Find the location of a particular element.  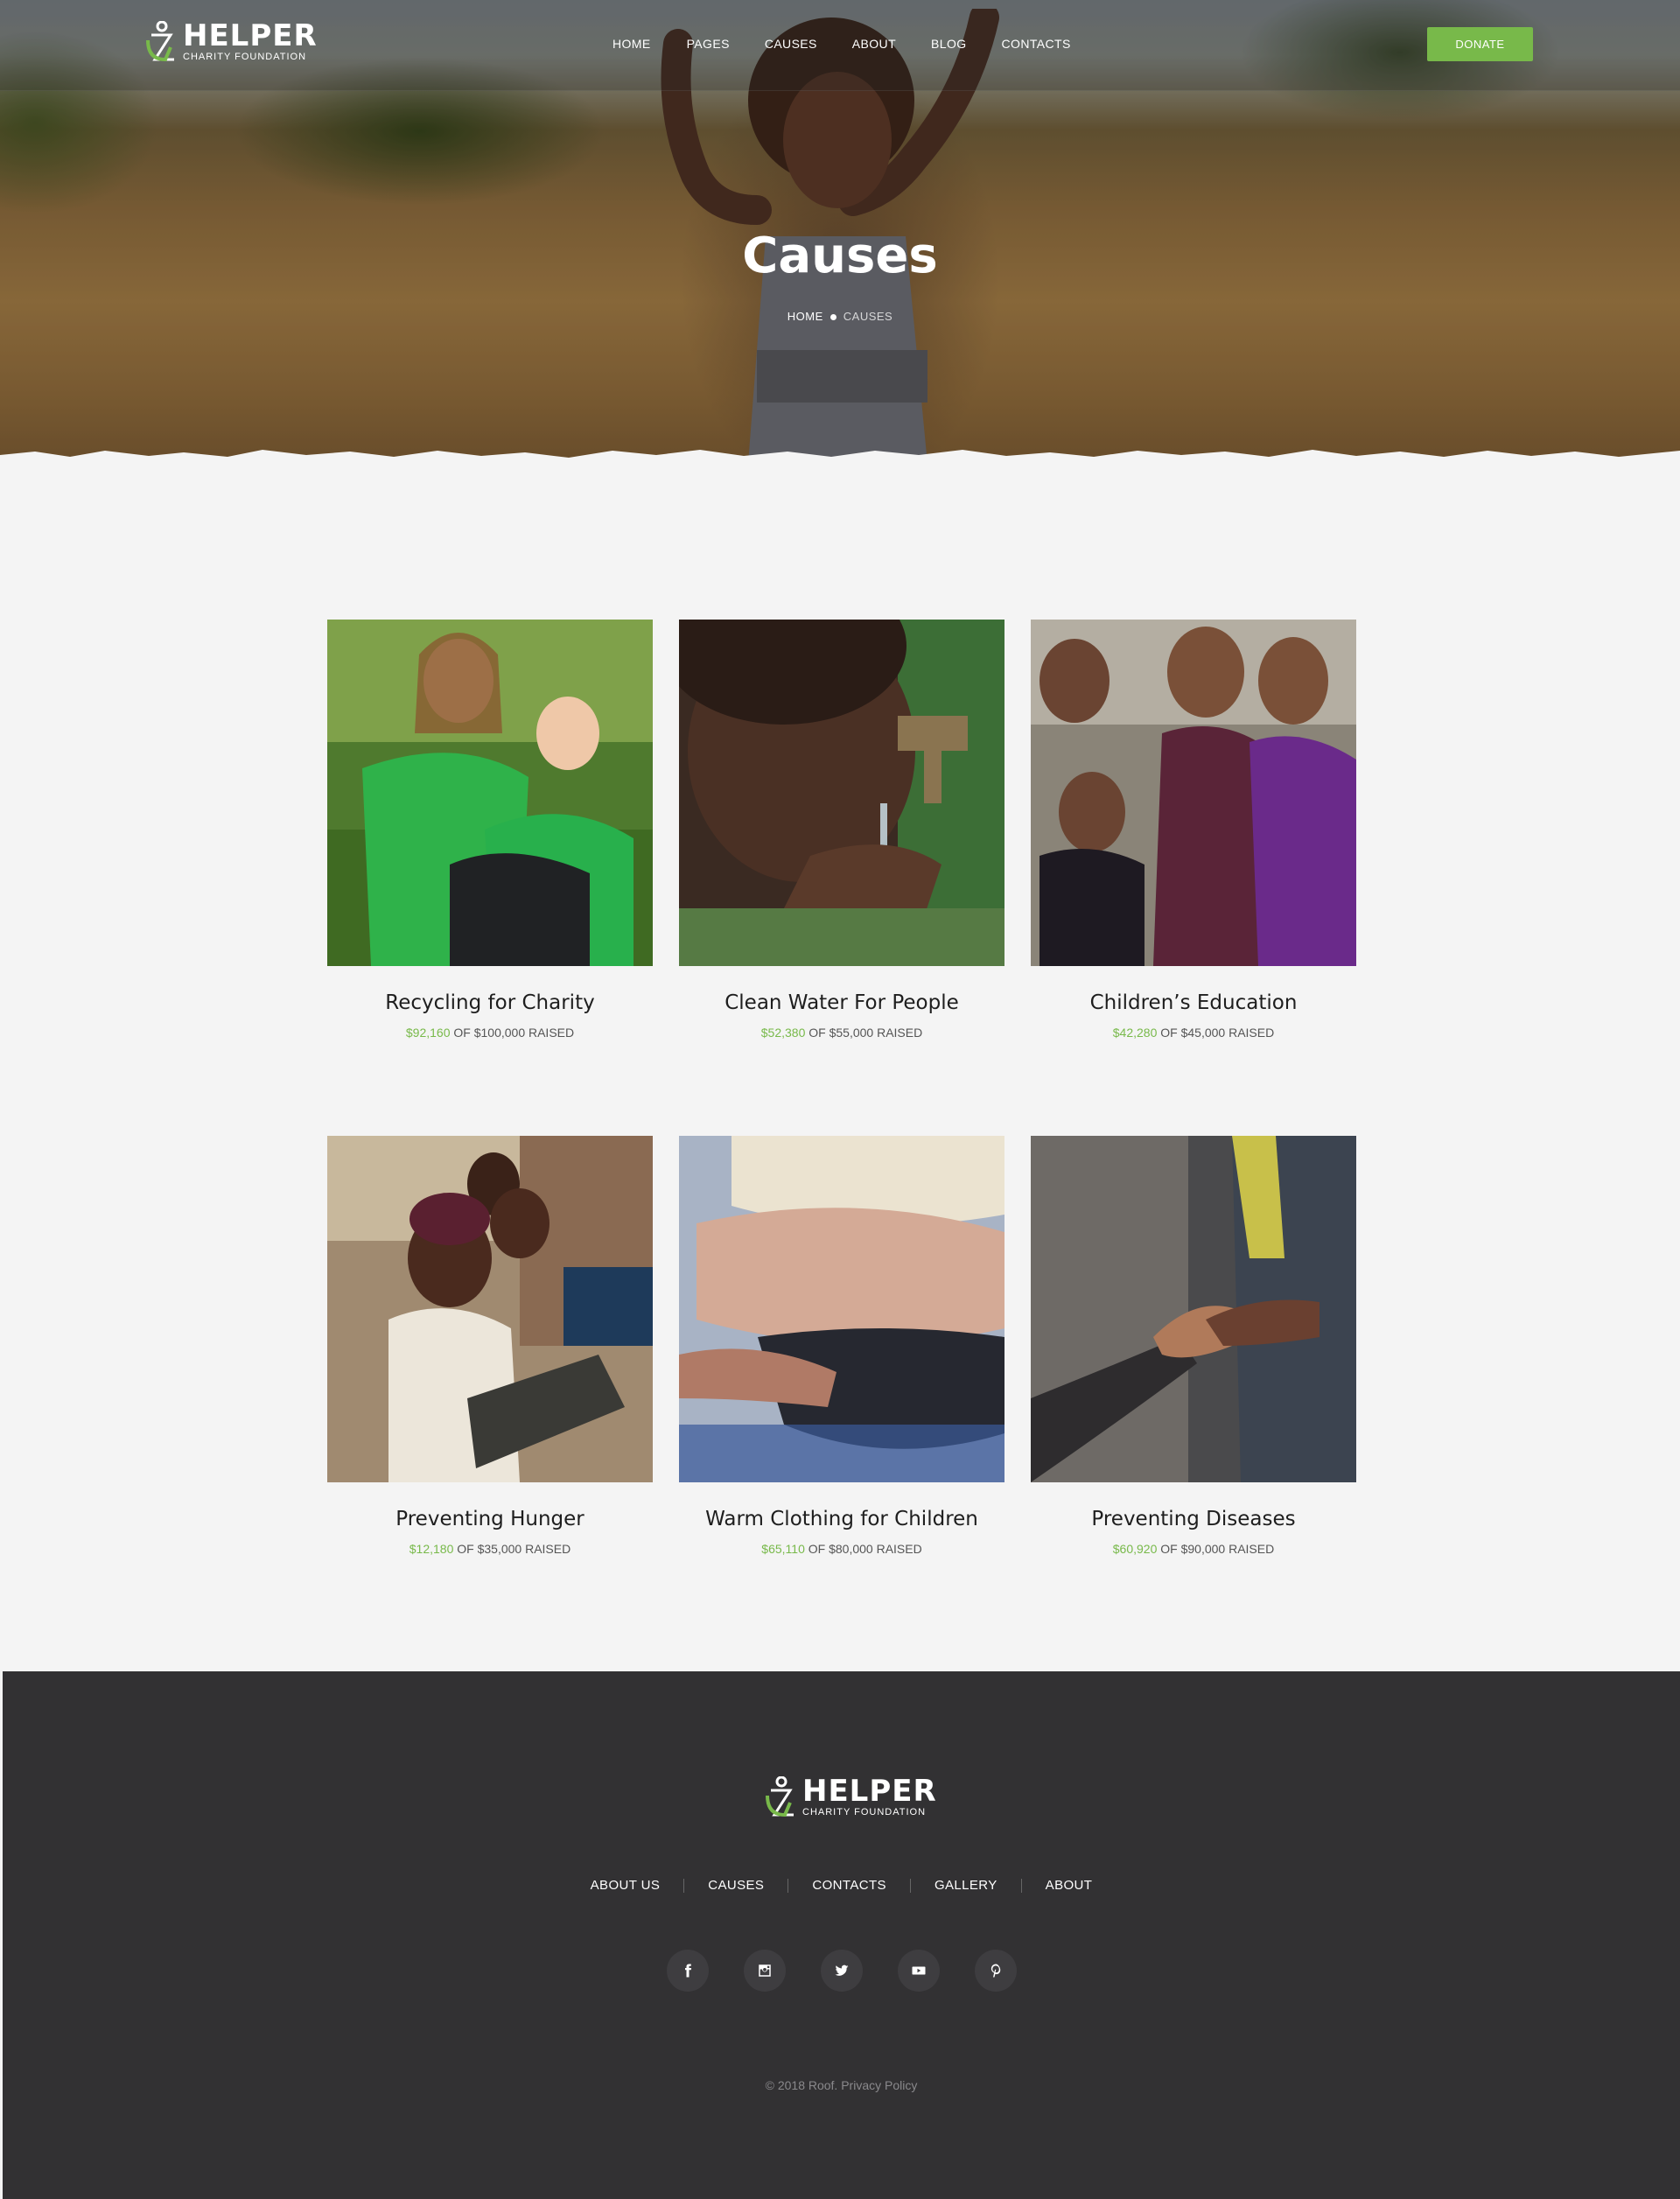

raised-amount: $52,380 is located at coordinates (783, 1033).